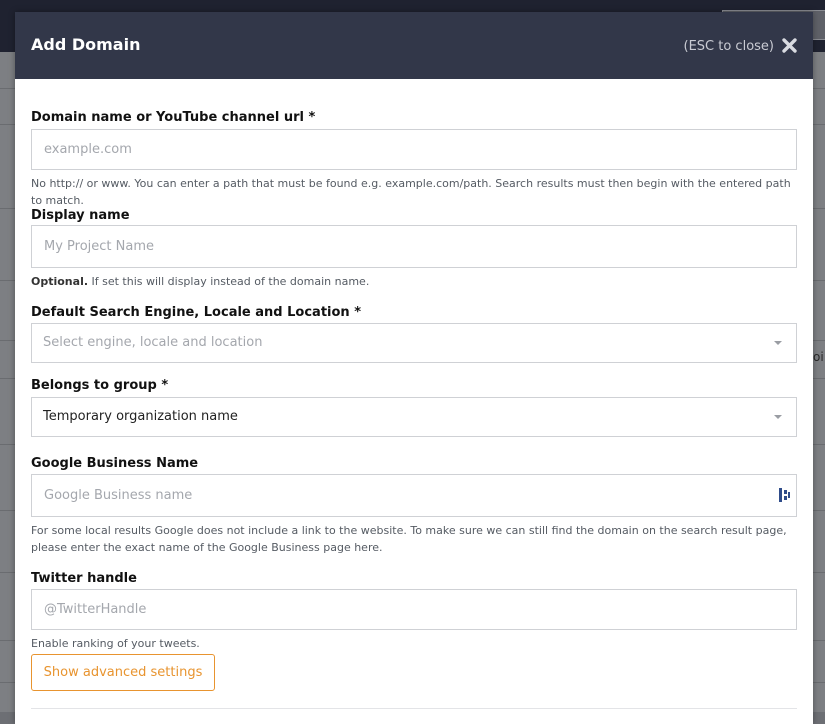 The width and height of the screenshot is (825, 724). I want to click on display-name-input, so click(414, 246).